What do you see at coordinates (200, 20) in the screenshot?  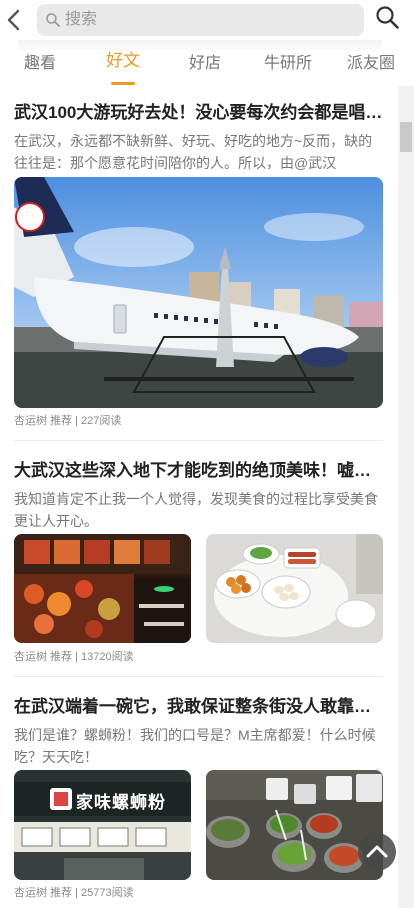 I see `search-input: 搜索` at bounding box center [200, 20].